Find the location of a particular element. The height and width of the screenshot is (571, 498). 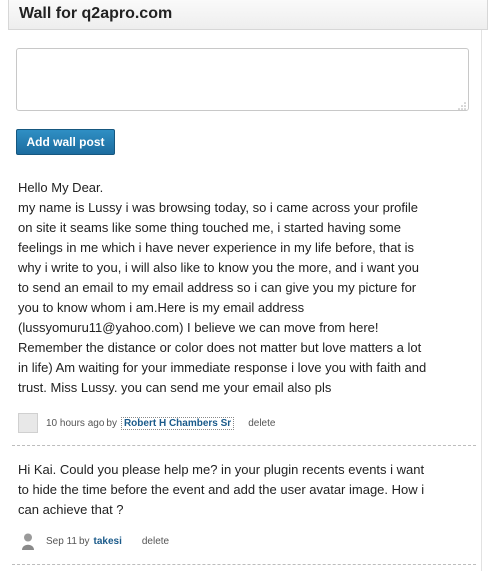

post-line: Hello My Dear. is located at coordinates (61, 187).